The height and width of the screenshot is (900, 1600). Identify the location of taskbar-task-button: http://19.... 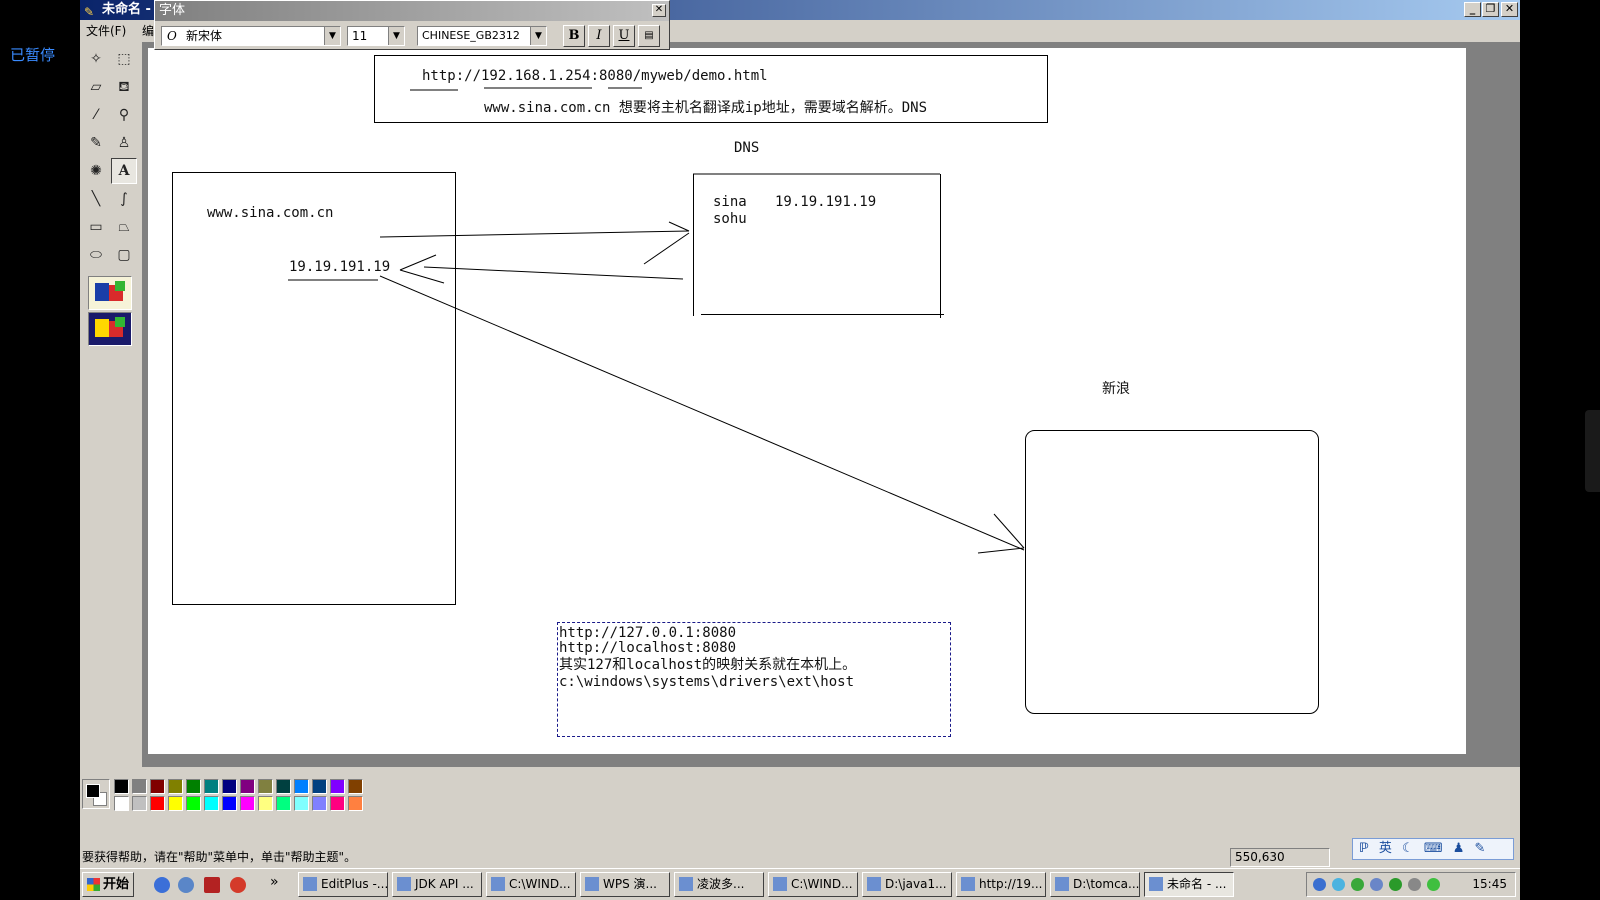
(1001, 884).